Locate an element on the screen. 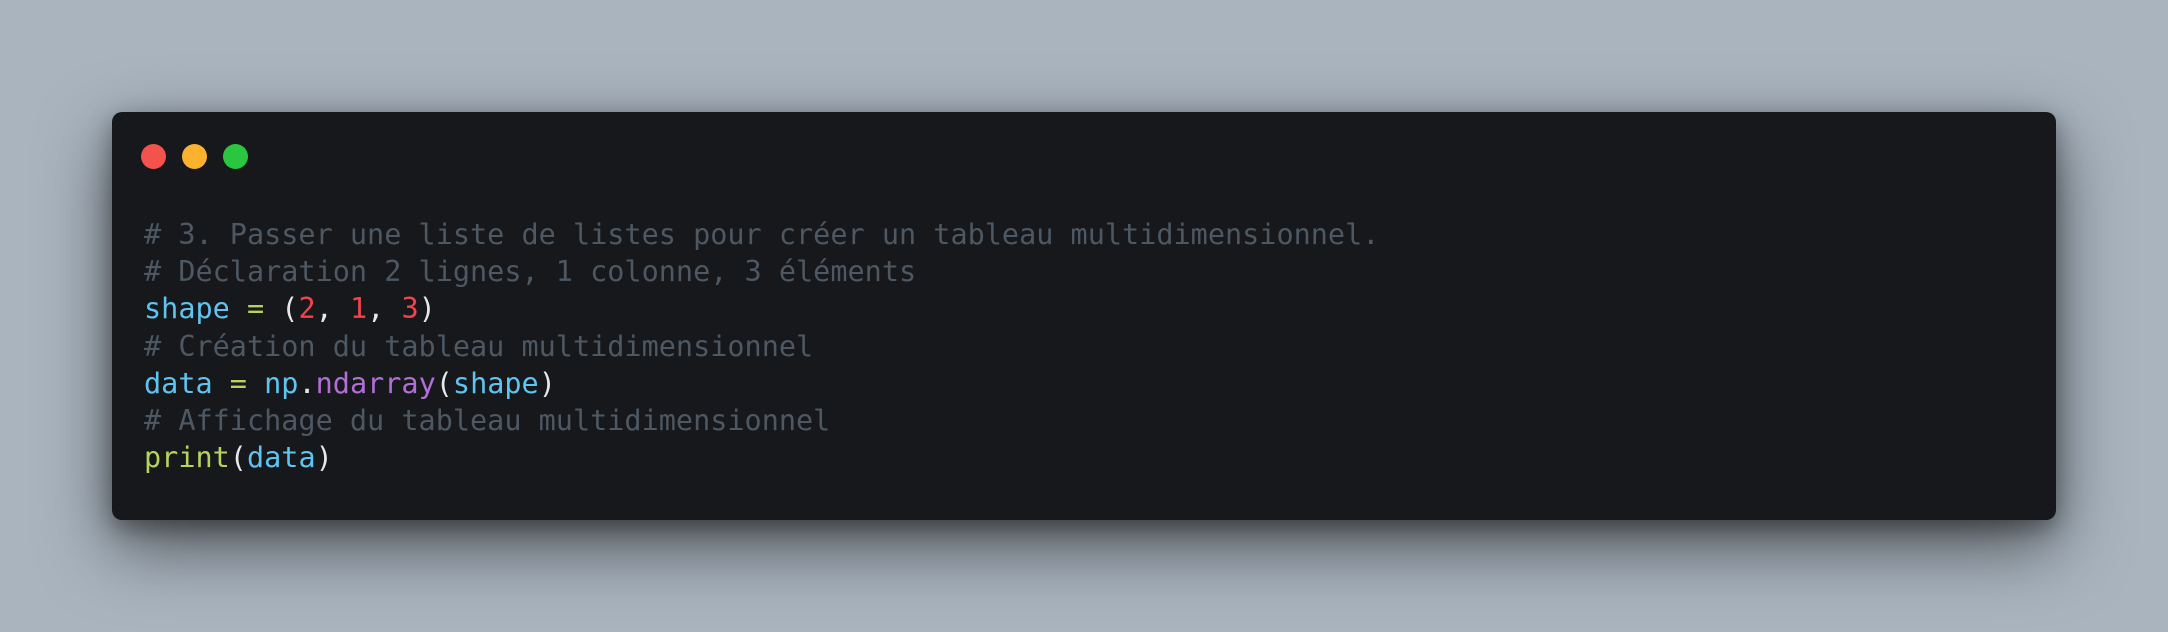  code-line-6: # Affichage du tableau multidimensionnel is located at coordinates (761, 420).